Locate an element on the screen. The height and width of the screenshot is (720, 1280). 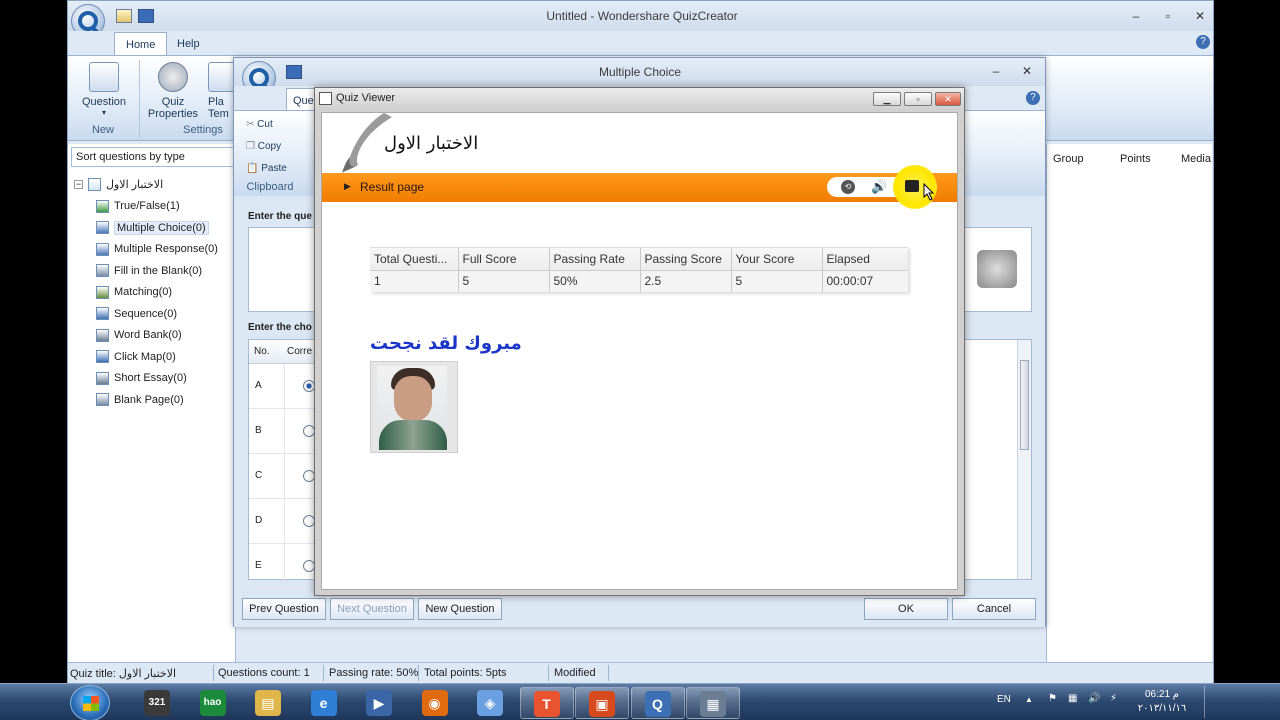
tree-item-sequence: Sequence(0) is located at coordinates (154, 314).